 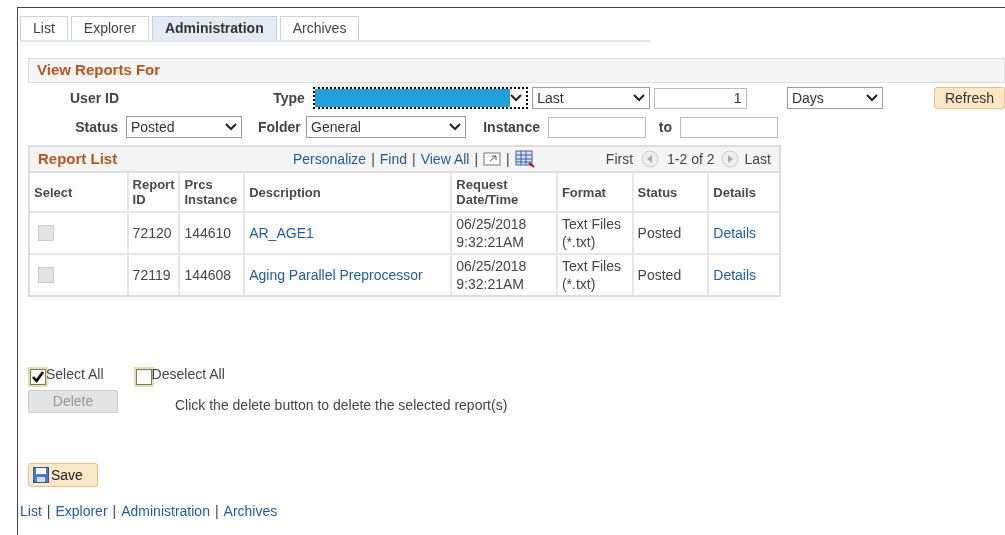 What do you see at coordinates (152, 233) in the screenshot?
I see `table-cell: 72120` at bounding box center [152, 233].